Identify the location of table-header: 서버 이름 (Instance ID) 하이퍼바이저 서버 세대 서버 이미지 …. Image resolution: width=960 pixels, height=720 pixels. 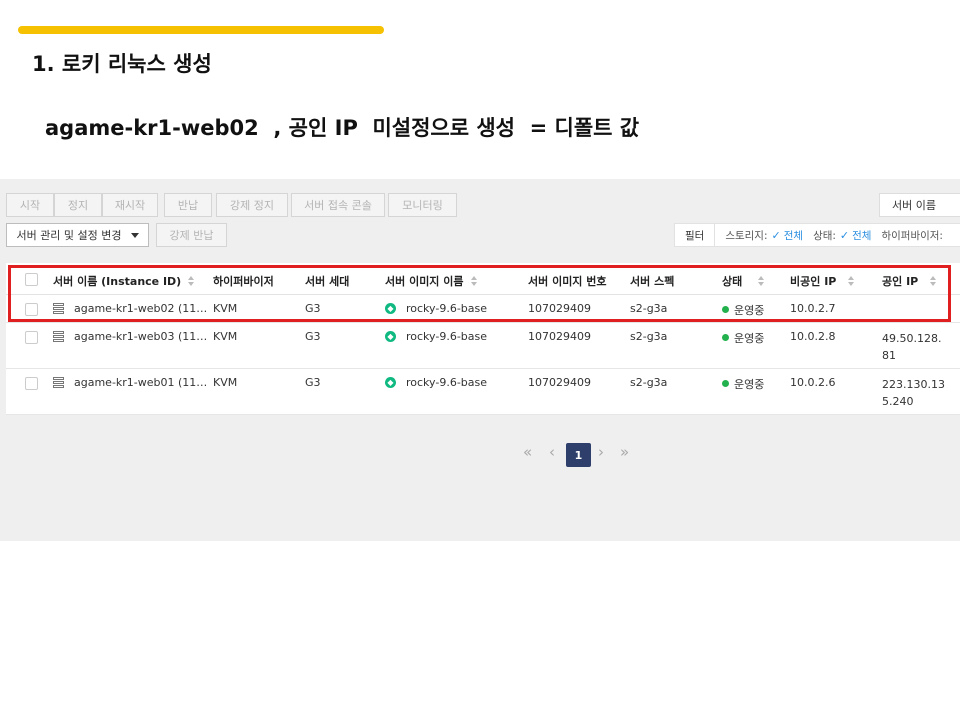
(483, 279).